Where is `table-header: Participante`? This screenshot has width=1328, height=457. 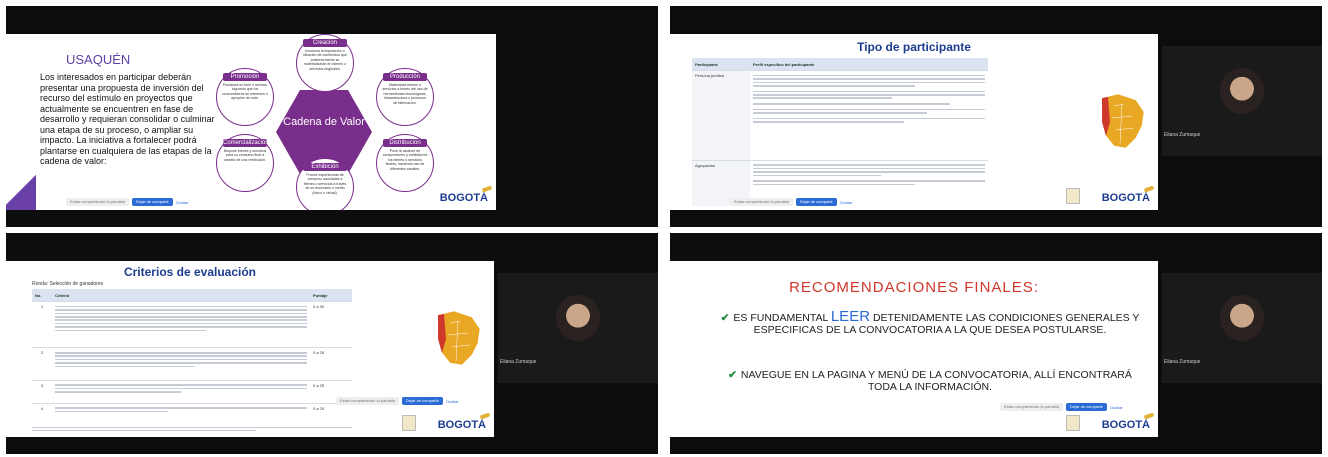
table-header: Participante is located at coordinates (721, 64).